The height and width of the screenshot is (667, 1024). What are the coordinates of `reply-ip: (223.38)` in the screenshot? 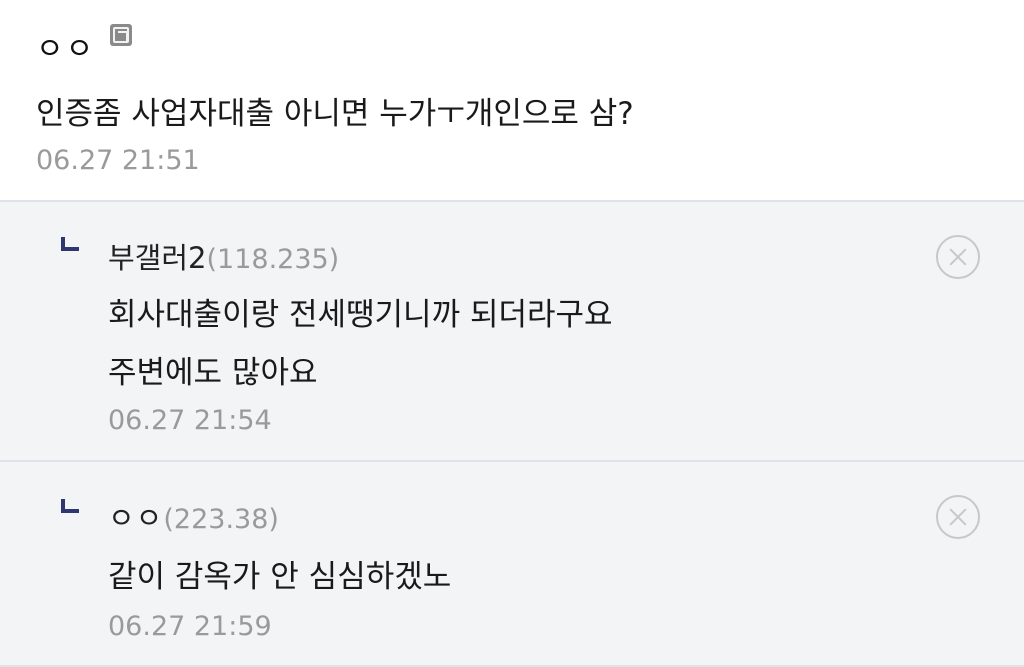 It's located at (221, 519).